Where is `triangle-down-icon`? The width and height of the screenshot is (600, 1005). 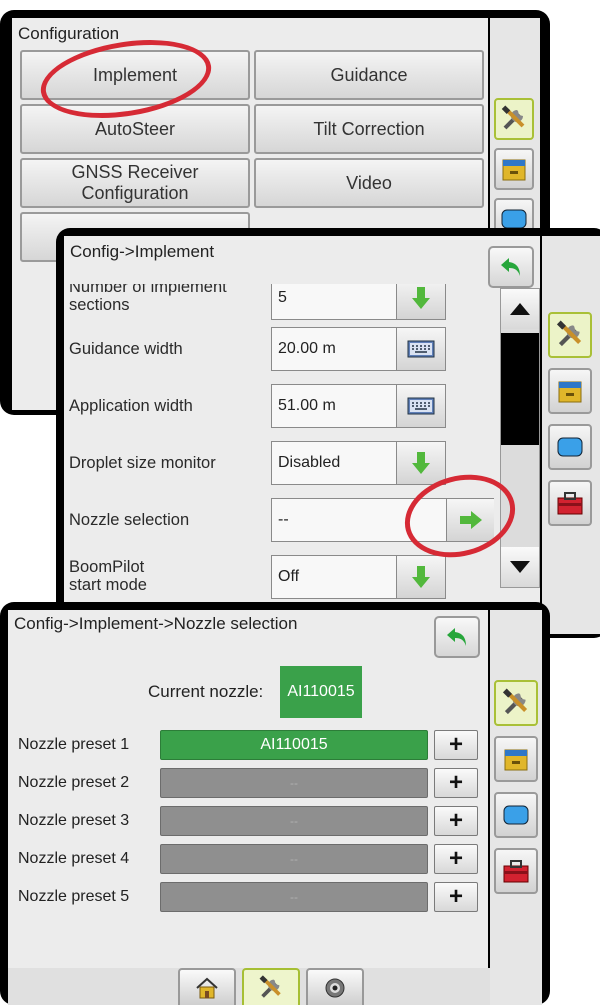 triangle-down-icon is located at coordinates (520, 567).